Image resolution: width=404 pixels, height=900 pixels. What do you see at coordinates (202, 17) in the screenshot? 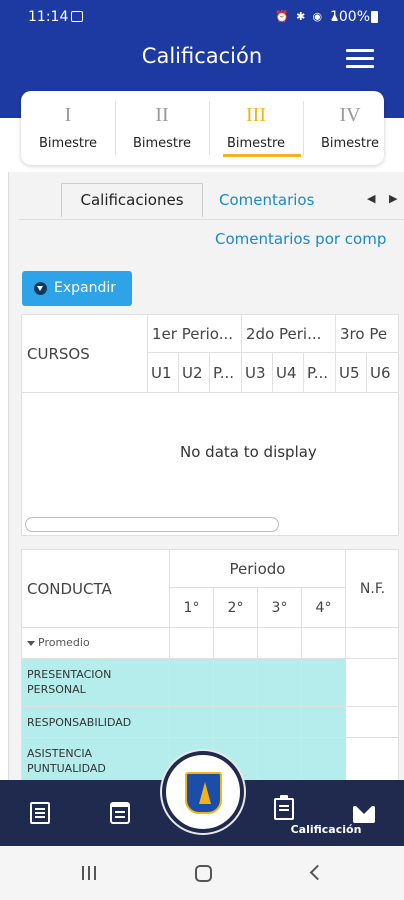
I see `status-bar: 11:14 ⏰ ✱ ◉ ▲ 100%` at bounding box center [202, 17].